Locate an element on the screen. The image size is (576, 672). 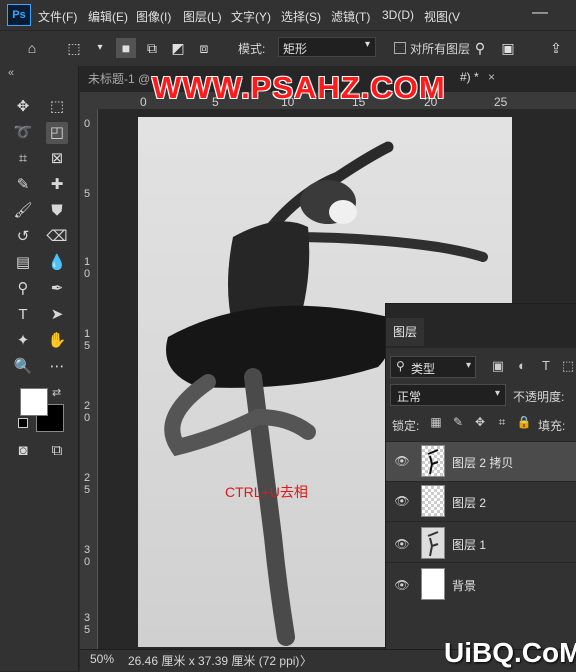
image-filter-icon: ▣ is located at coordinates (498, 366).